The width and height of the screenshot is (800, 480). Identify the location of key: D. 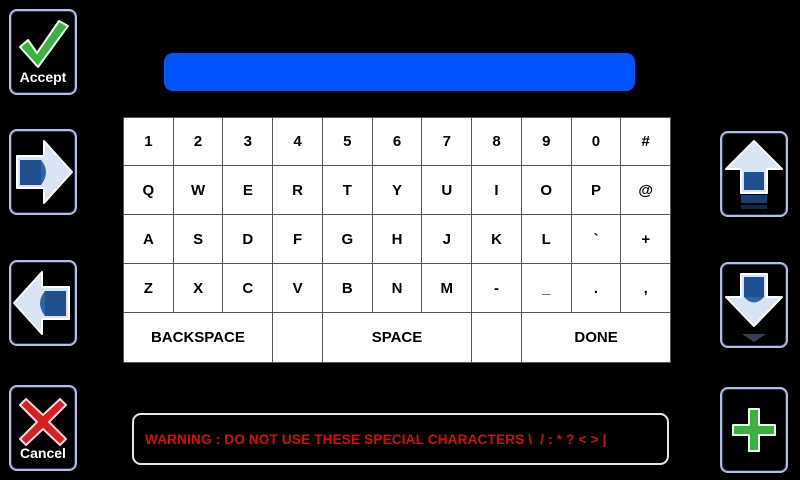
(248, 239).